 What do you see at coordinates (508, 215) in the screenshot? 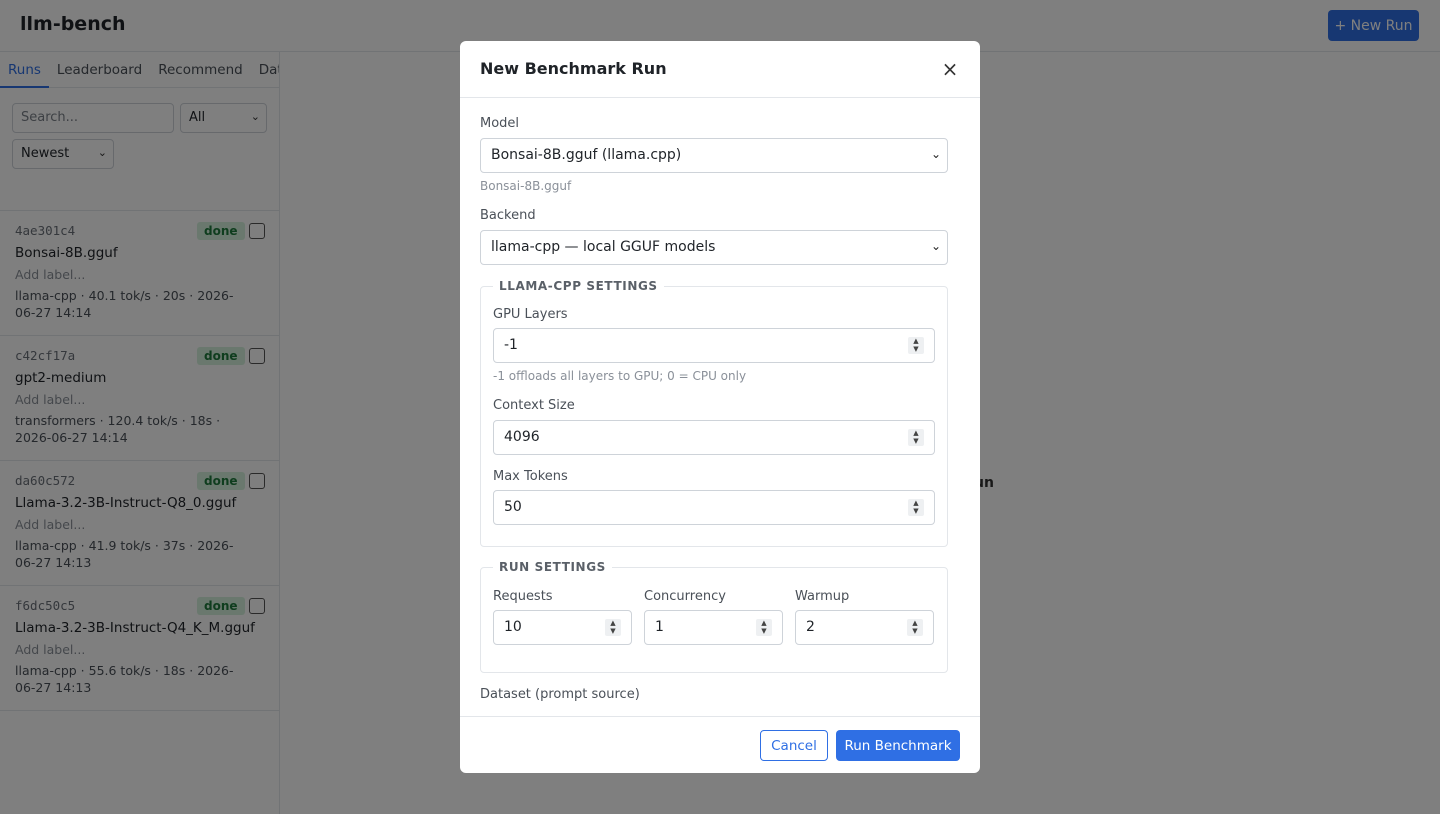
I see `backend-label: Backend` at bounding box center [508, 215].